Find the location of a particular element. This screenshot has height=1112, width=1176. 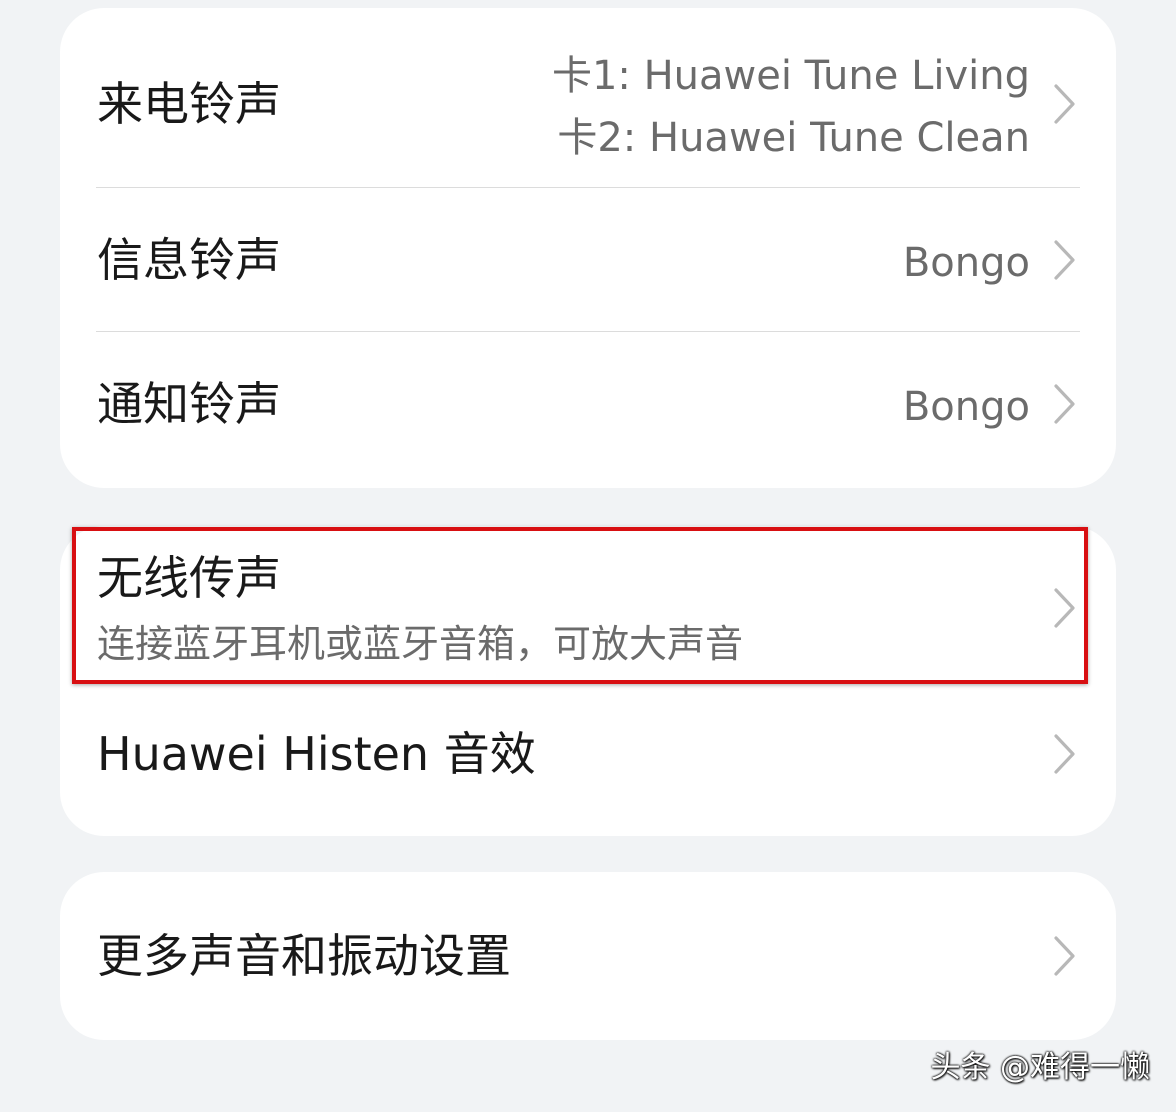

wireless-sound-label: 无线传声 is located at coordinates (189, 578).